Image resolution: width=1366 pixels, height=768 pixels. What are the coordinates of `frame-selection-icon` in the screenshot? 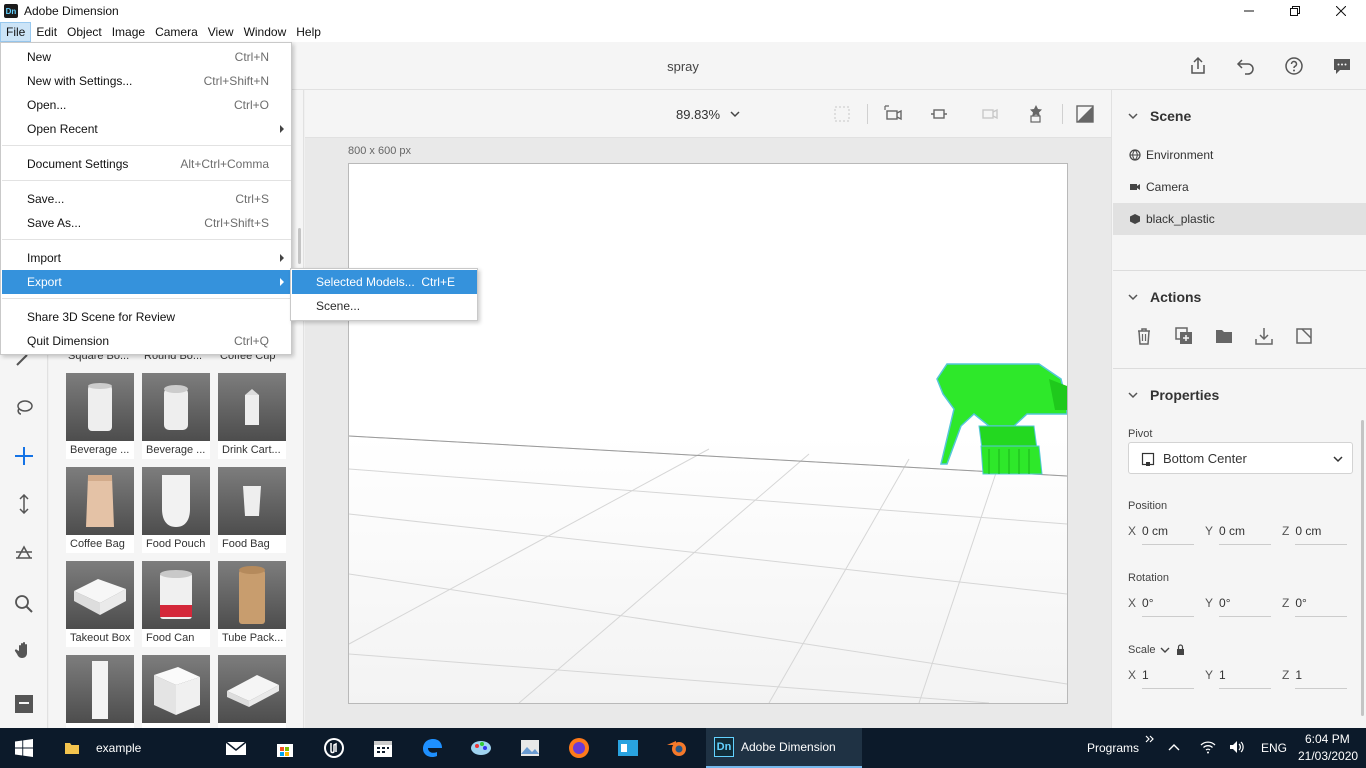 It's located at (842, 114).